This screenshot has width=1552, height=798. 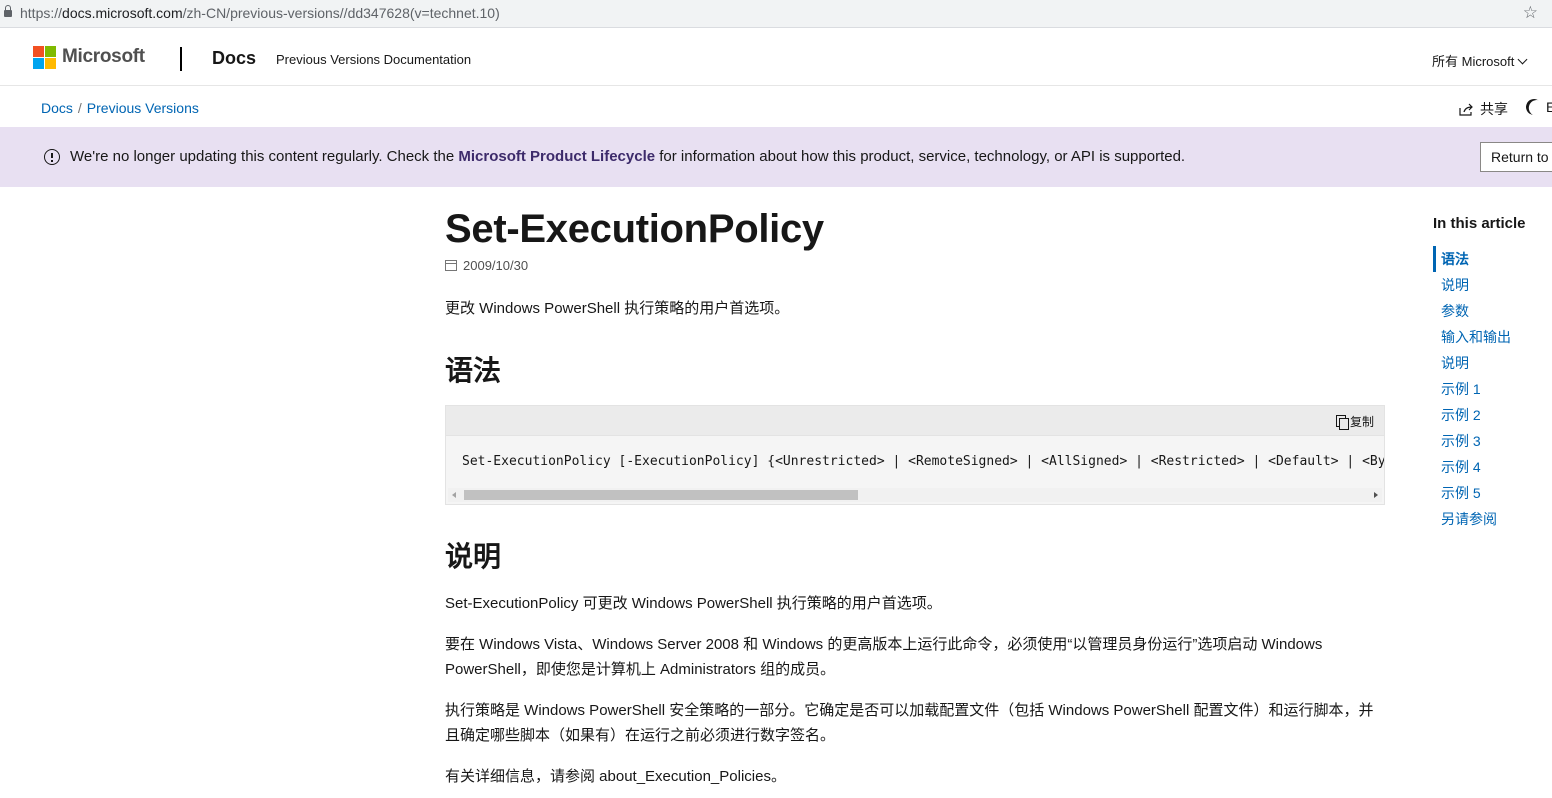 I want to click on share-button: 共享, so click(x=1483, y=109).